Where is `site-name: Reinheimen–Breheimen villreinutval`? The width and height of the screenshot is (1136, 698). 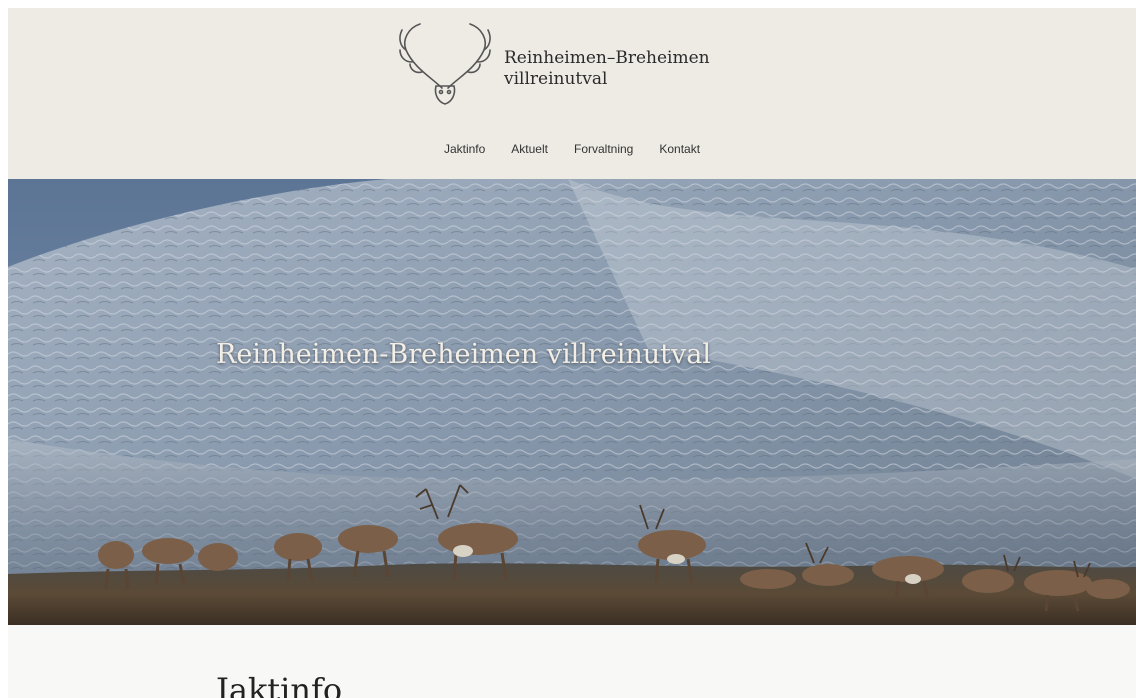
site-name: Reinheimen–Breheimen villreinutval is located at coordinates (607, 69).